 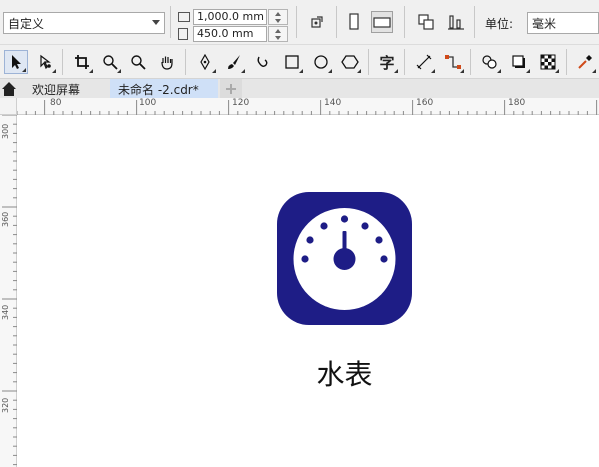 I want to click on shape-tool, so click(x=45, y=62).